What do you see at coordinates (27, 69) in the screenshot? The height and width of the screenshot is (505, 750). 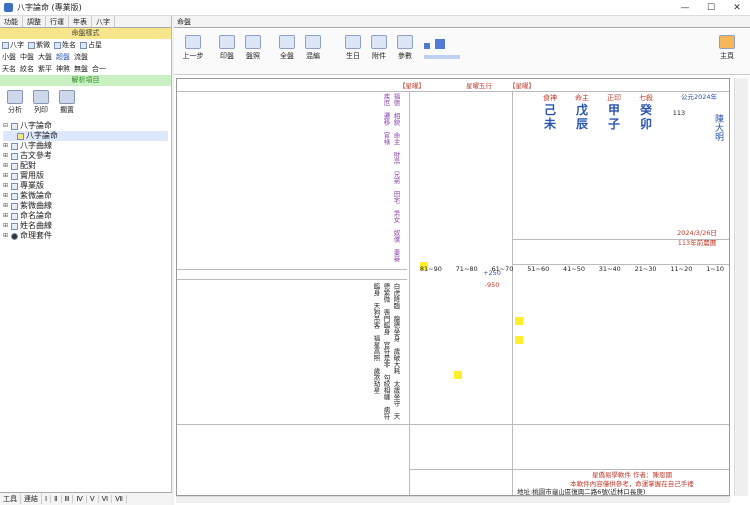 I see `opt-wenming: 紋名` at bounding box center [27, 69].